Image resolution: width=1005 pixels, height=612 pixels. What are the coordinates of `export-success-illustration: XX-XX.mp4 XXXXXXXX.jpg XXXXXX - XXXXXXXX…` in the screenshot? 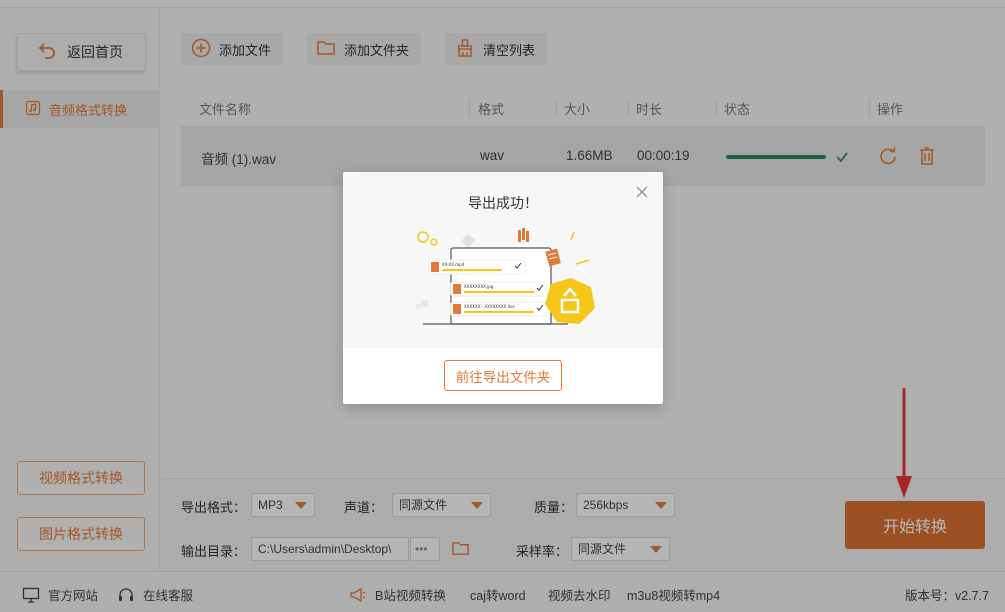 It's located at (505, 276).